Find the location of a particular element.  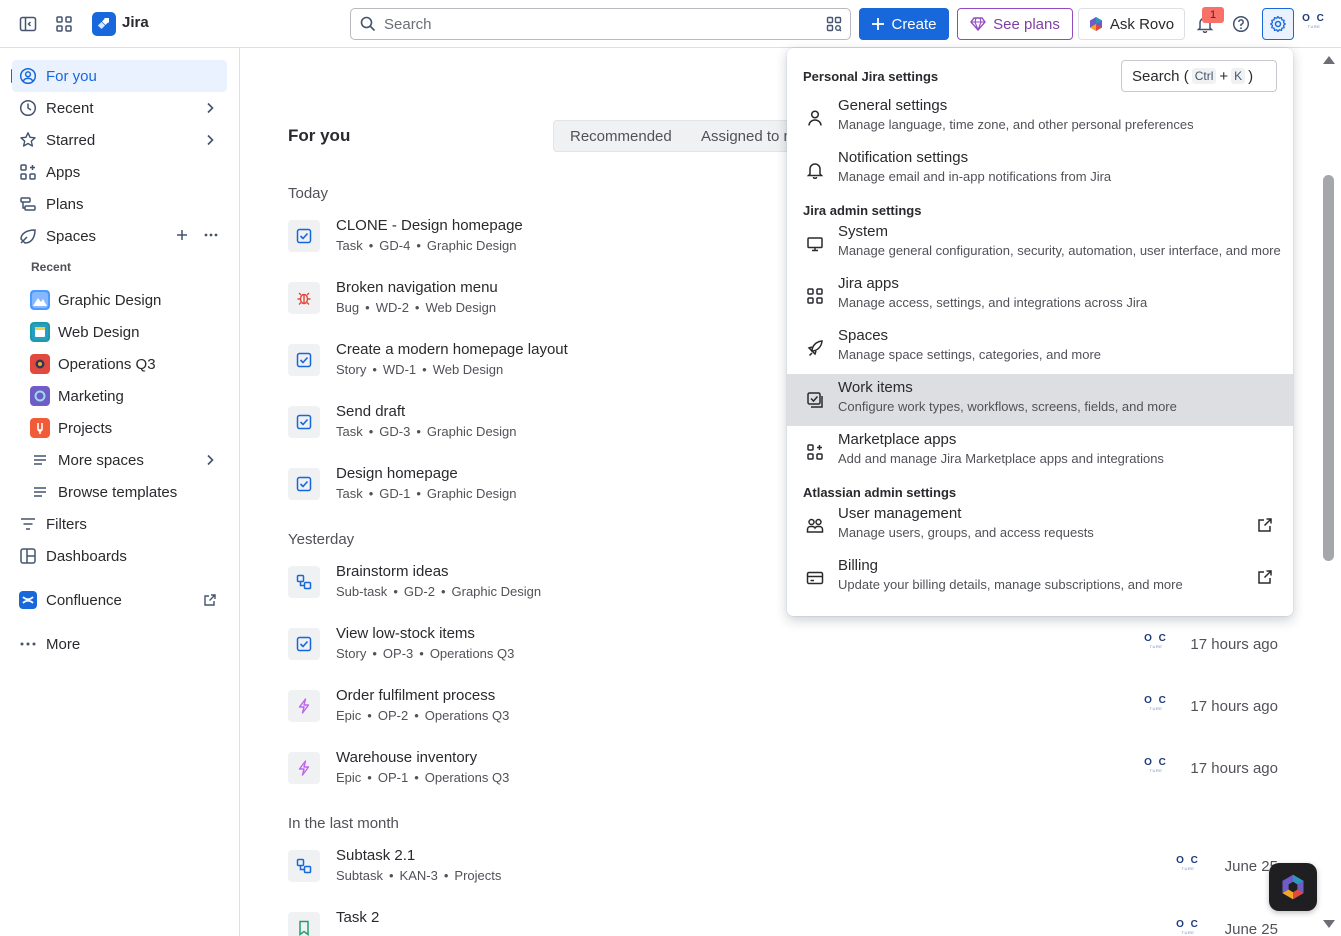

settings-gear-button is located at coordinates (1278, 24).